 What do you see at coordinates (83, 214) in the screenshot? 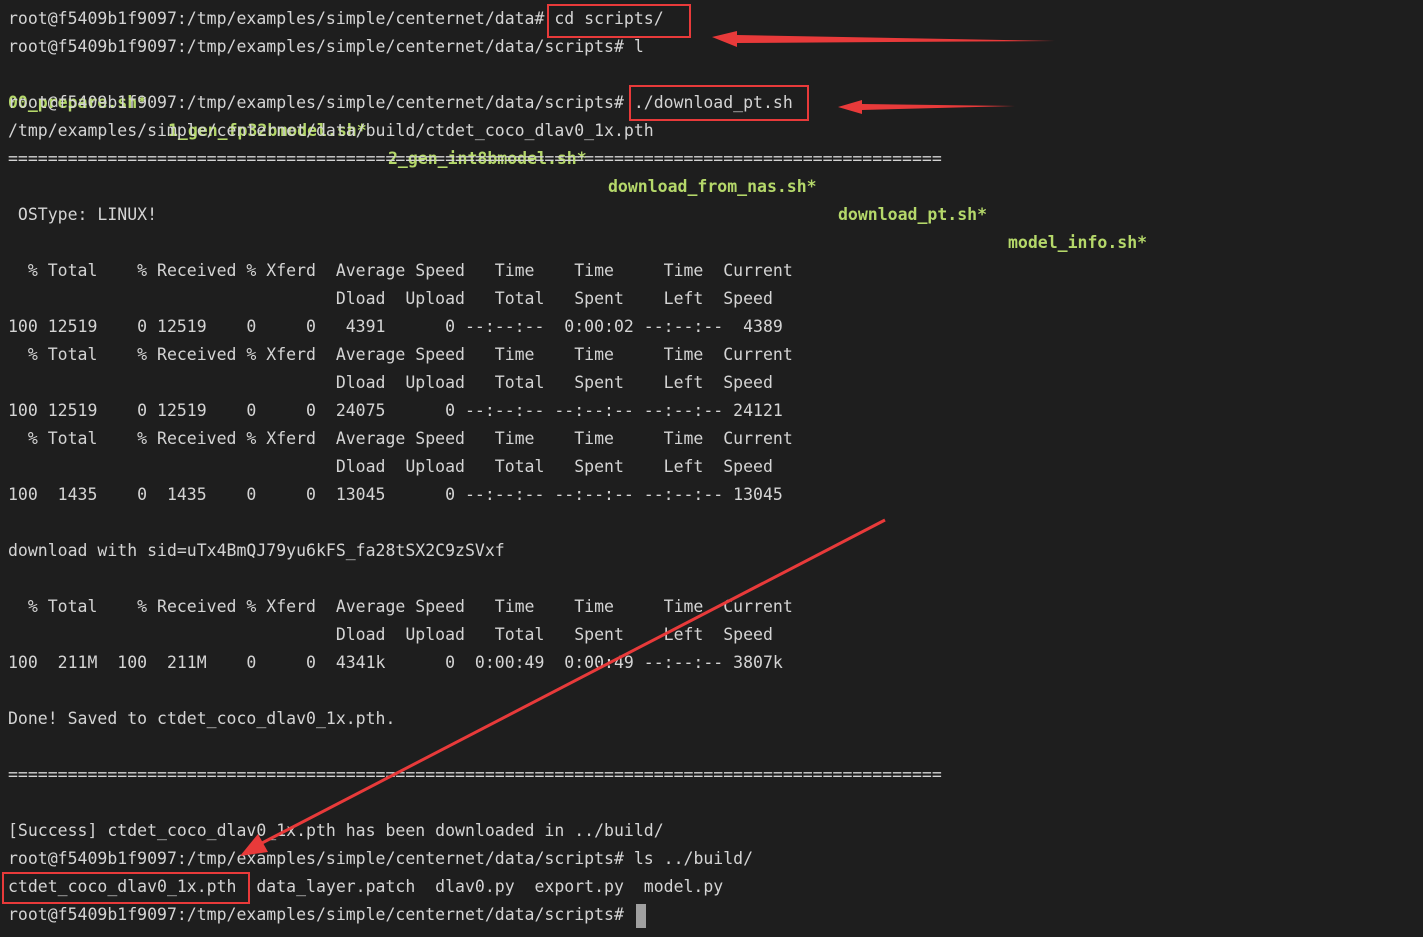
I see `output-line: OSType: LINUX!` at bounding box center [83, 214].